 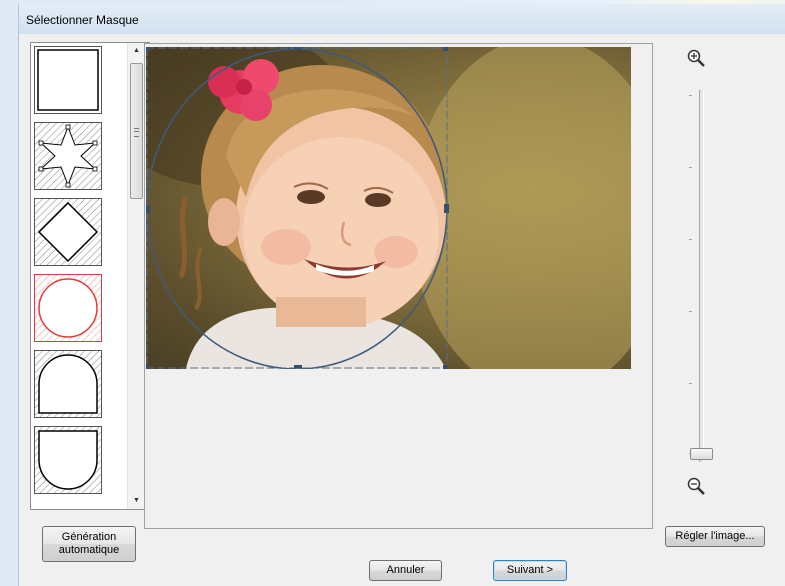 What do you see at coordinates (530, 570) in the screenshot?
I see `next-button: Suivant >` at bounding box center [530, 570].